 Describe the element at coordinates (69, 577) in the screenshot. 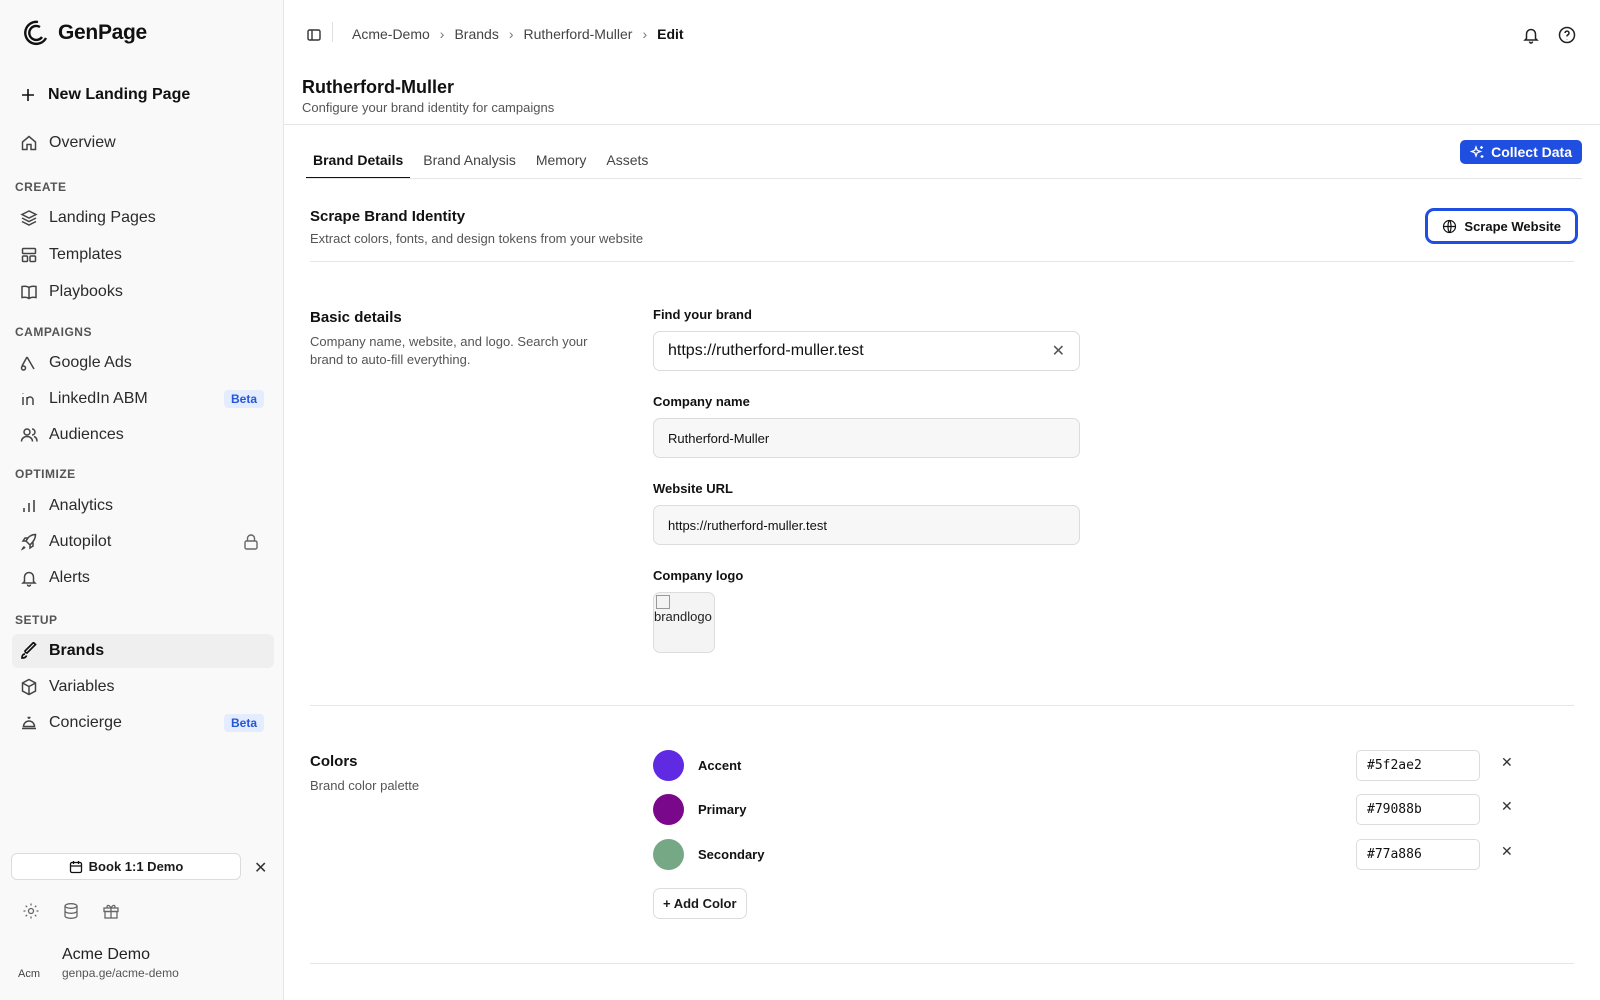

I see `sidebar-item-label: Alerts` at that location.